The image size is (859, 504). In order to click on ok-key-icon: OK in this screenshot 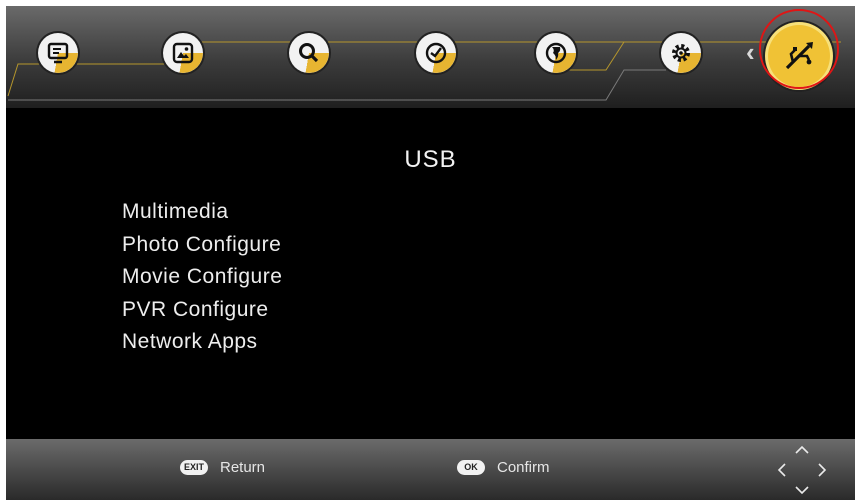, I will do `click(471, 467)`.